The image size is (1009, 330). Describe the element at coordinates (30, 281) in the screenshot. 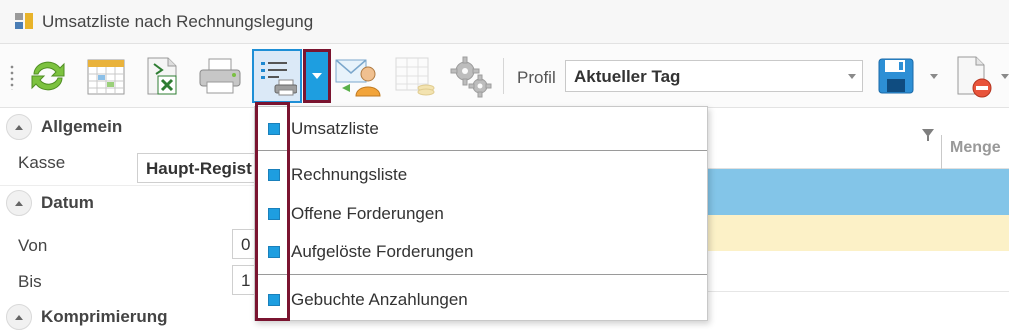

I see `bis-label: Bis` at that location.